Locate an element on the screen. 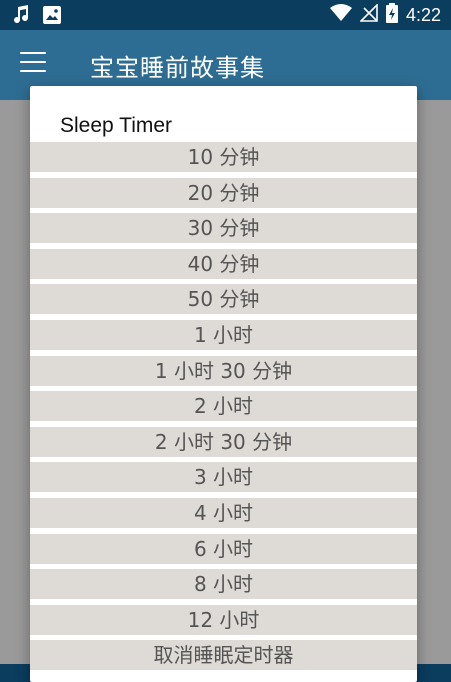  timer-option-10min: 10 分钟 is located at coordinates (223, 157).